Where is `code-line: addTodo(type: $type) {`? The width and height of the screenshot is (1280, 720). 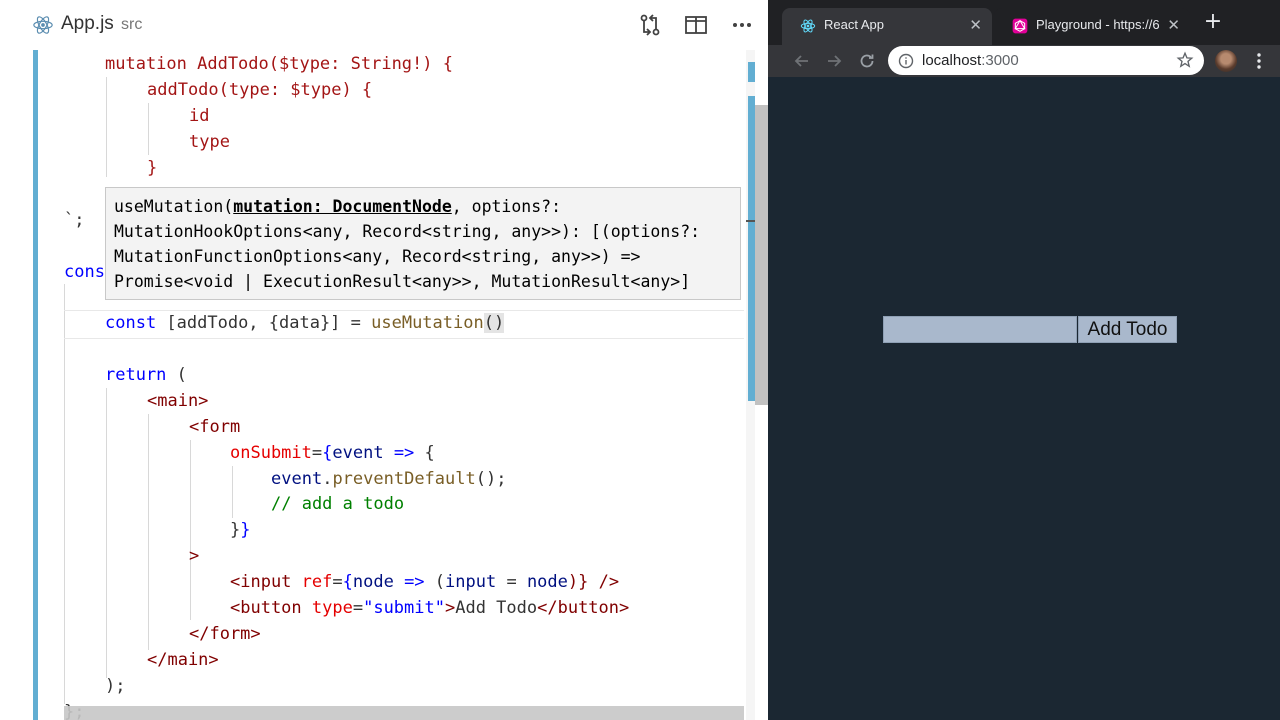 code-line: addTodo(type: $type) { is located at coordinates (259, 90).